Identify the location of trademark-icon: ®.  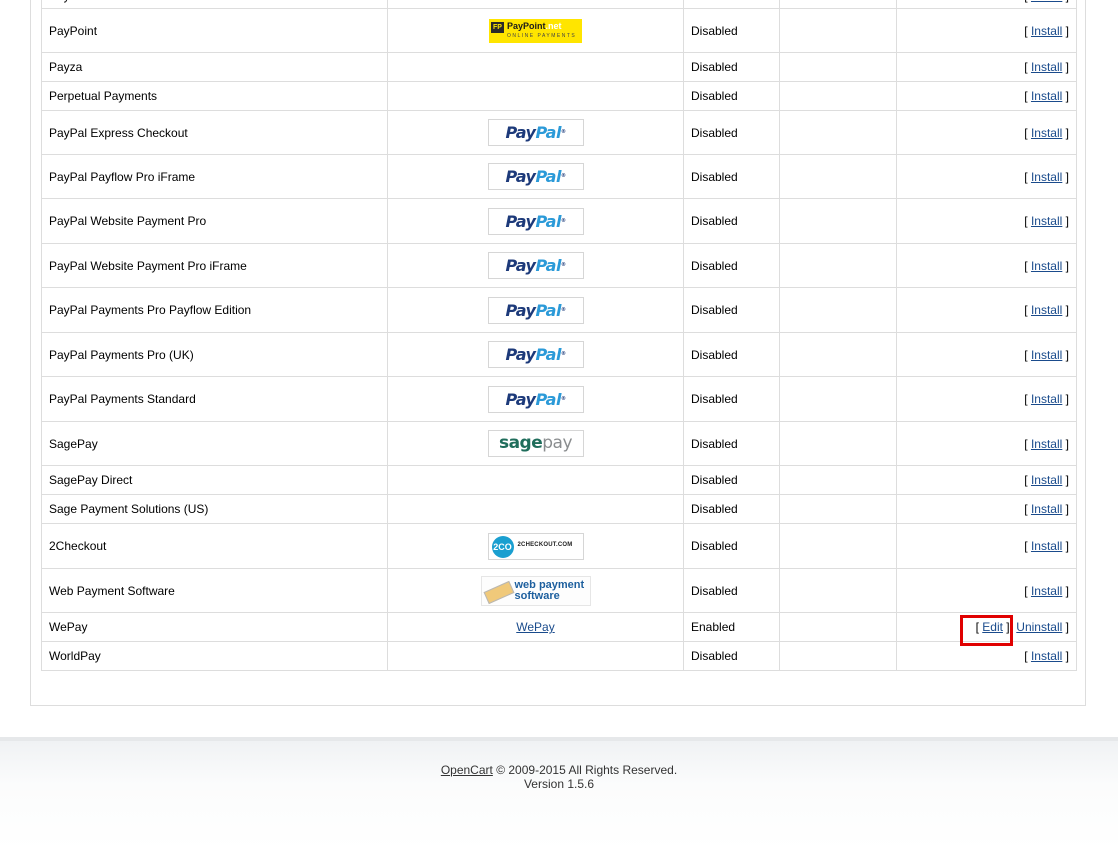
(563, 309).